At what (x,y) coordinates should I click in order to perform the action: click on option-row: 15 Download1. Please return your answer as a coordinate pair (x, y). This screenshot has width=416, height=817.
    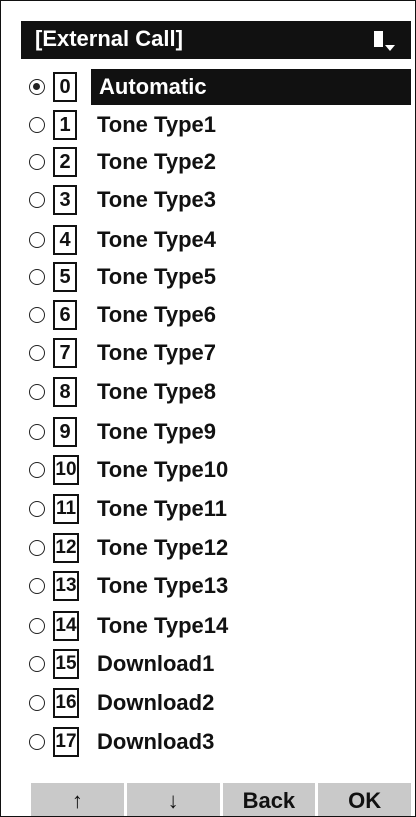
    Looking at the image, I should click on (208, 664).